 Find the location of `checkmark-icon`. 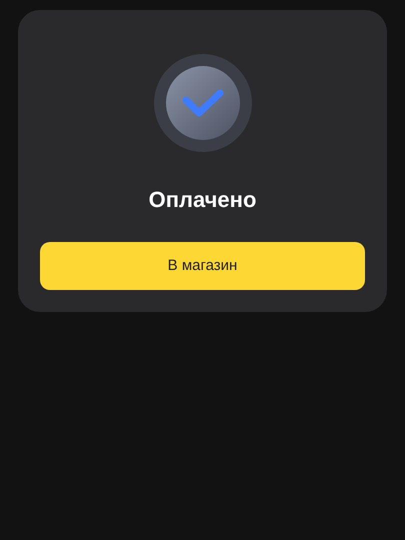

checkmark-icon is located at coordinates (202, 103).